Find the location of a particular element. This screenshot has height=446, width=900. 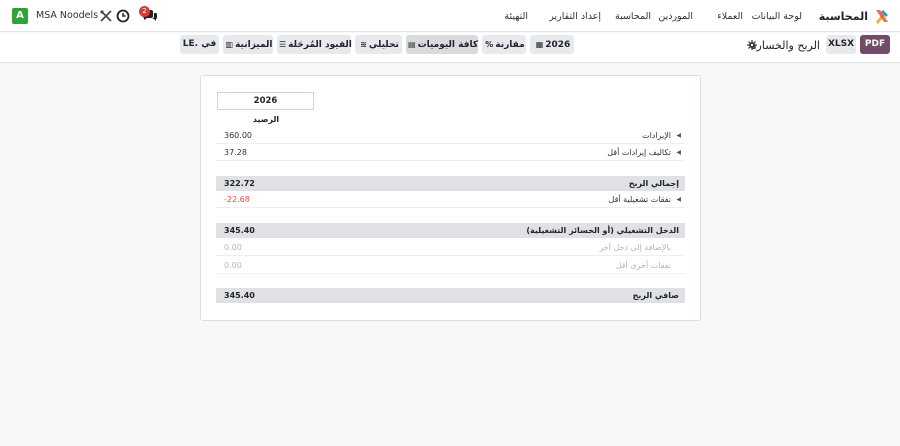

book-icon: ▤ is located at coordinates (412, 44).